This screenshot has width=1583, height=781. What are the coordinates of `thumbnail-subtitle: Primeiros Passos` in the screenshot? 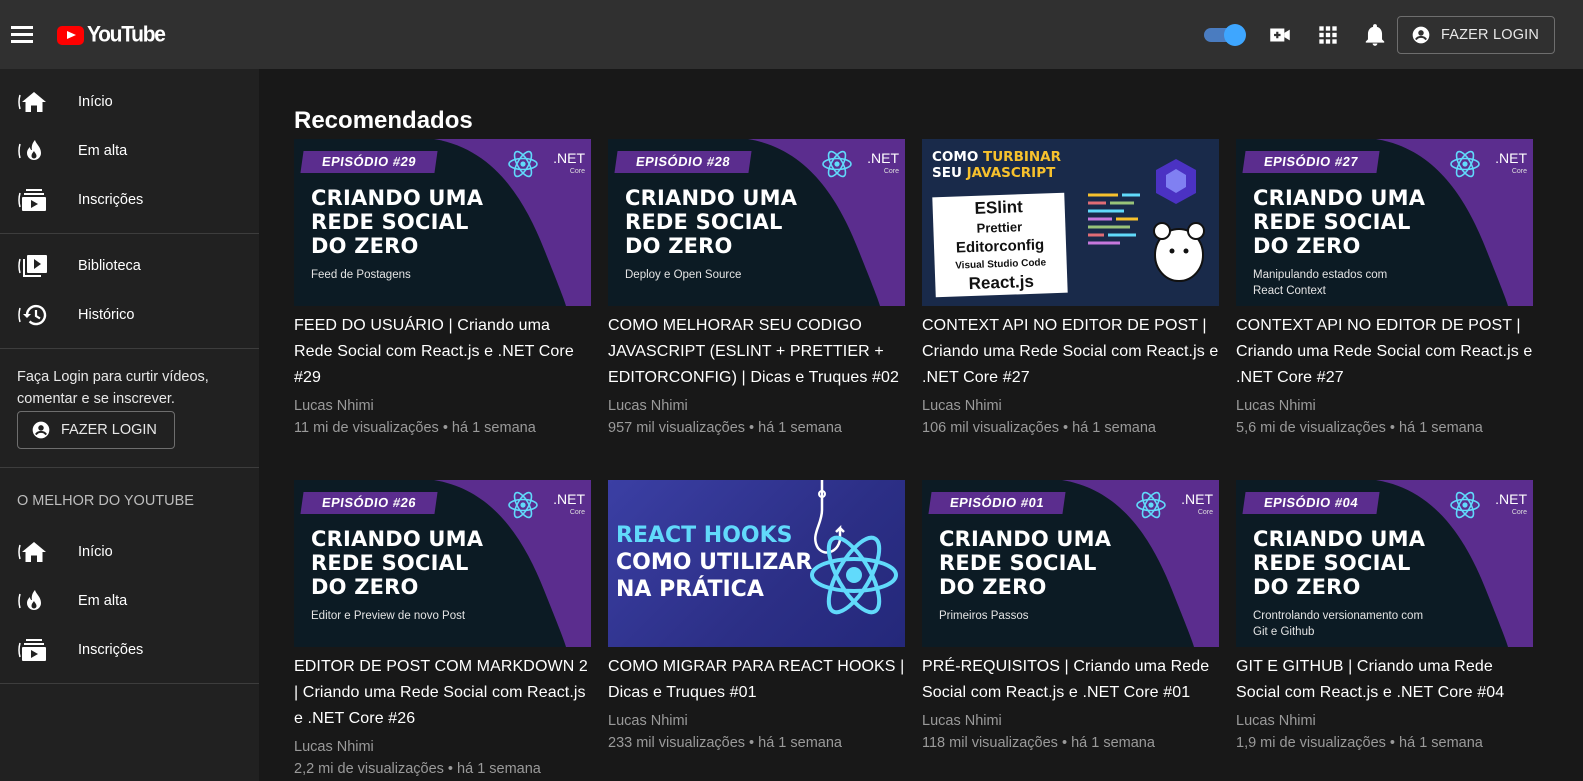 It's located at (984, 616).